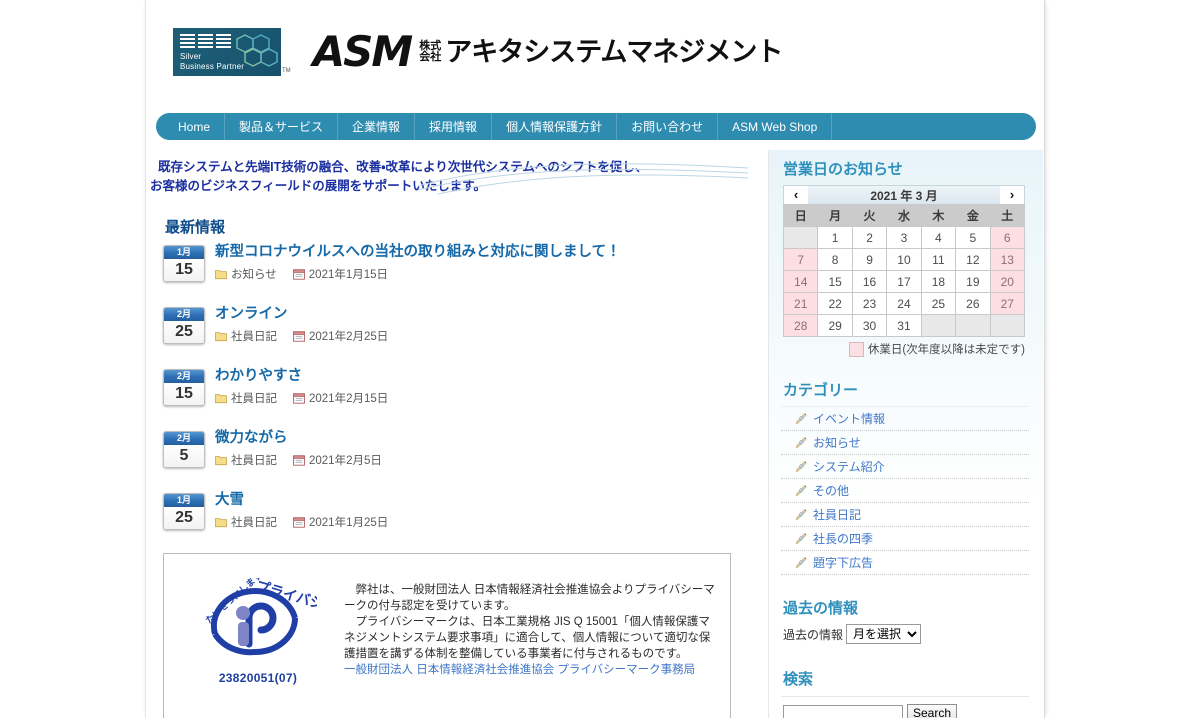 The height and width of the screenshot is (718, 1200). Describe the element at coordinates (377, 126) in the screenshot. I see `nav-item-company-info: 企業情報` at that location.